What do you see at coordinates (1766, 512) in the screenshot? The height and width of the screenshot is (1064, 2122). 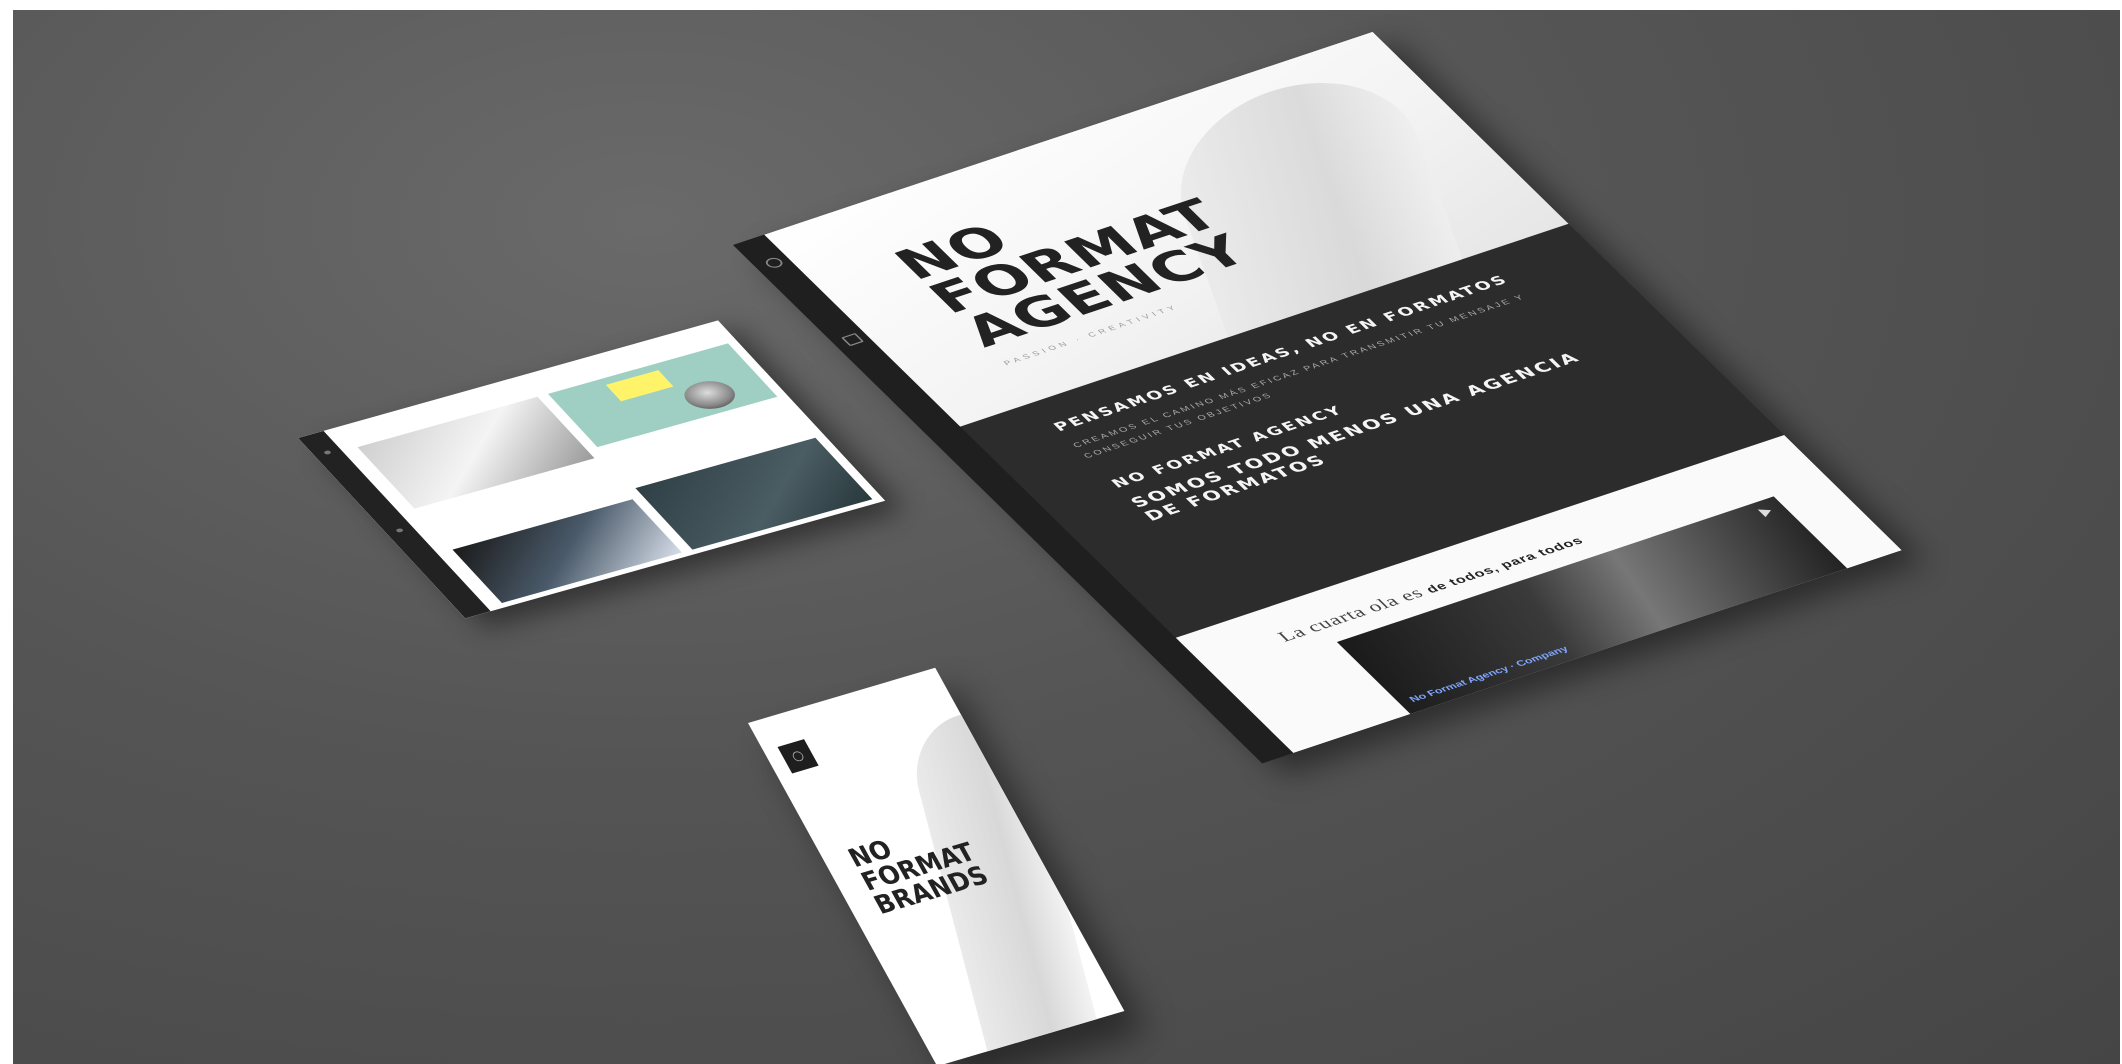 I see `play-icon` at bounding box center [1766, 512].